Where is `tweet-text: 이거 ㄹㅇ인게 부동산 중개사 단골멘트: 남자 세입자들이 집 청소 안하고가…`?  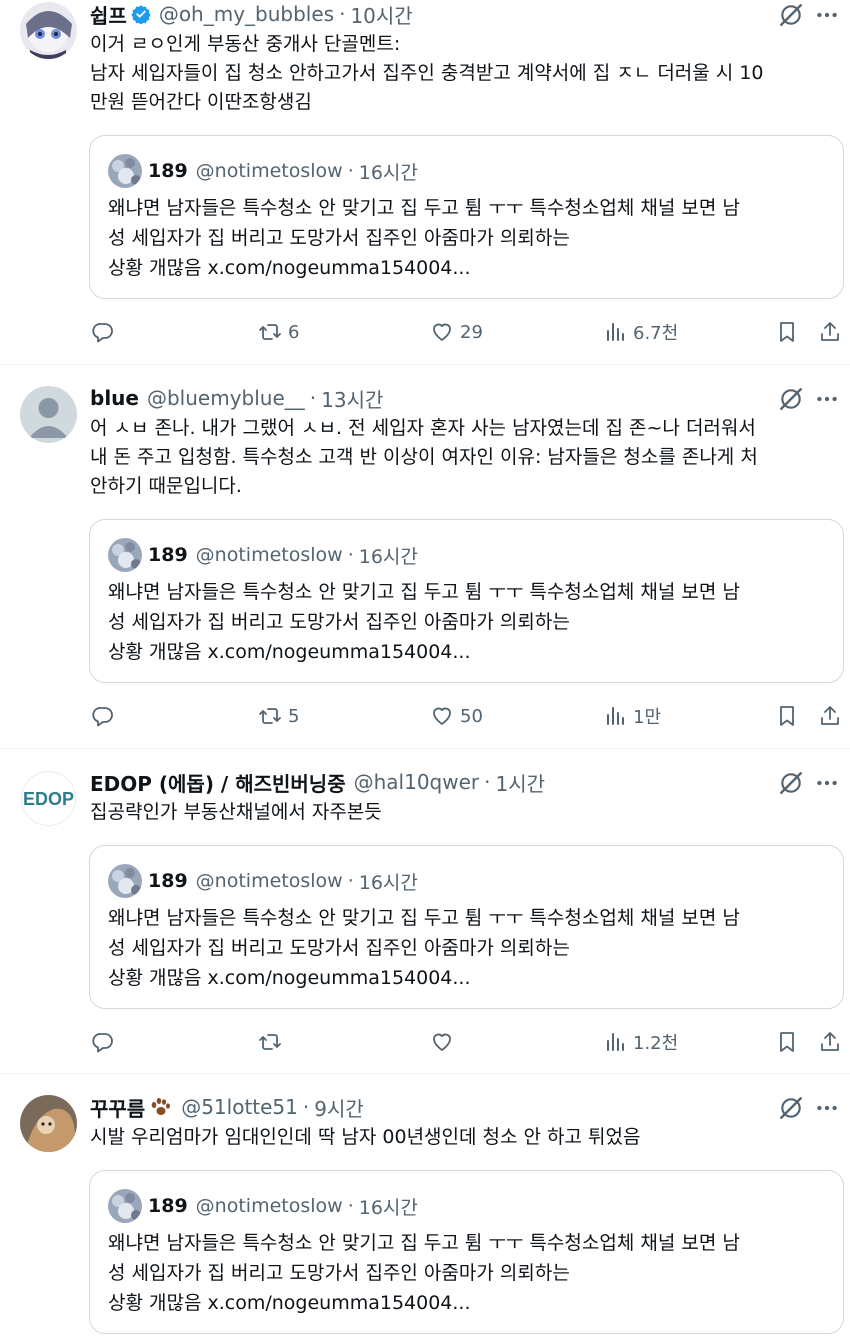
tweet-text: 이거 ㄹㅇ인게 부동산 중개사 단골멘트: 남자 세입자들이 집 청소 안하고가… is located at coordinates (462, 73).